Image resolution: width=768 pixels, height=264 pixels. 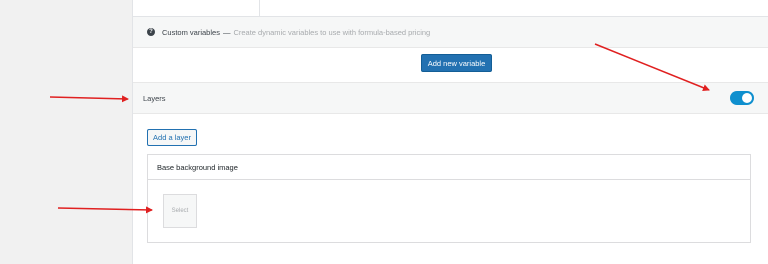 I want to click on layers-label: Layers, so click(x=154, y=98).